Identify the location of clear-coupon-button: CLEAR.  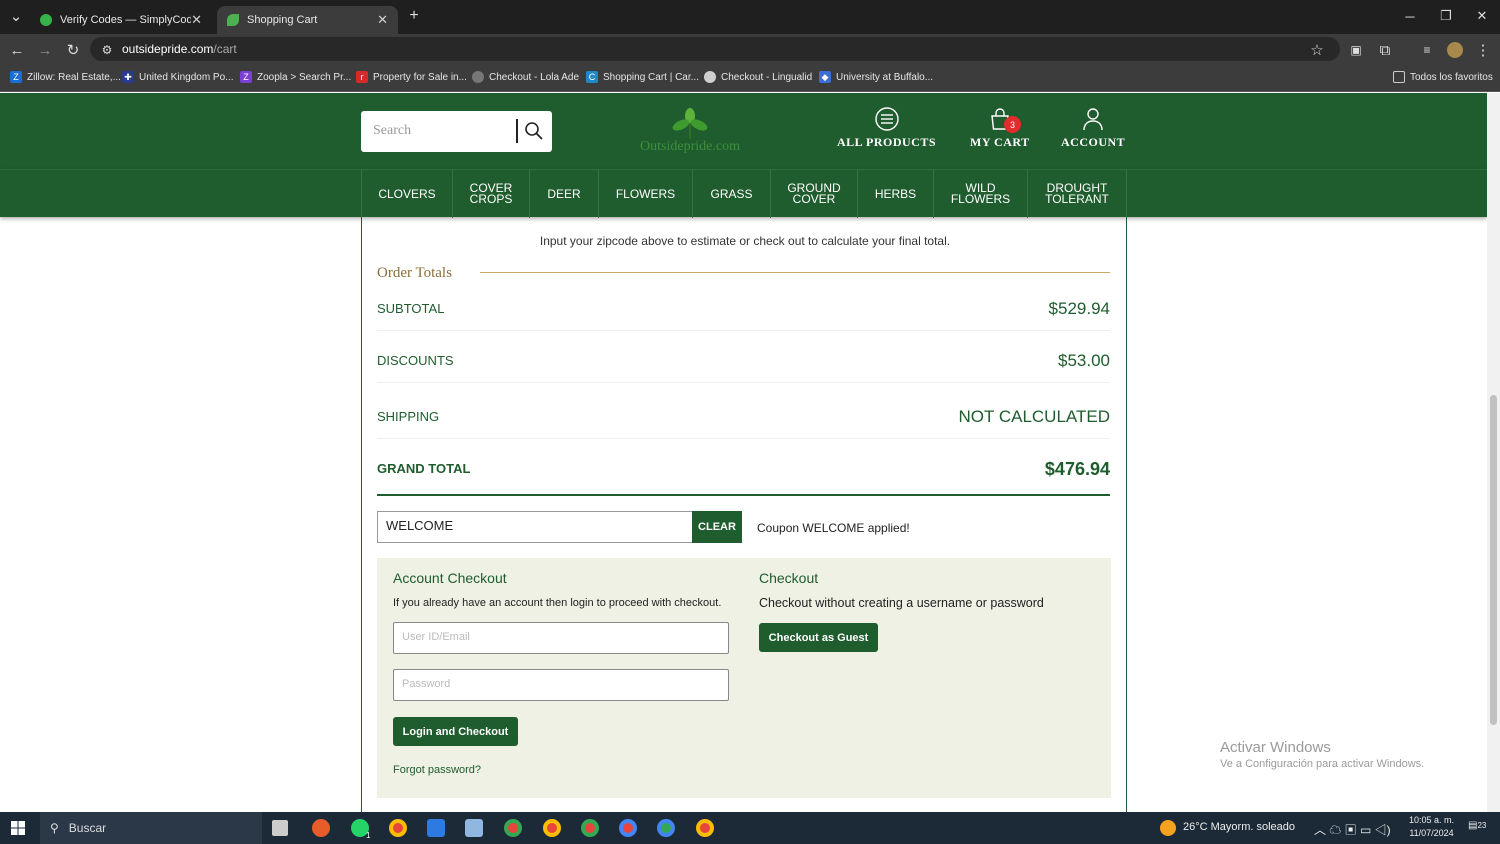
(717, 527).